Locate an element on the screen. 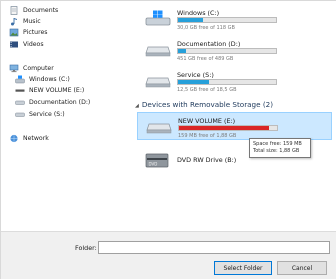 The image size is (336, 279). tooltip-total-size: Total size: 1,88 GB is located at coordinates (276, 151).